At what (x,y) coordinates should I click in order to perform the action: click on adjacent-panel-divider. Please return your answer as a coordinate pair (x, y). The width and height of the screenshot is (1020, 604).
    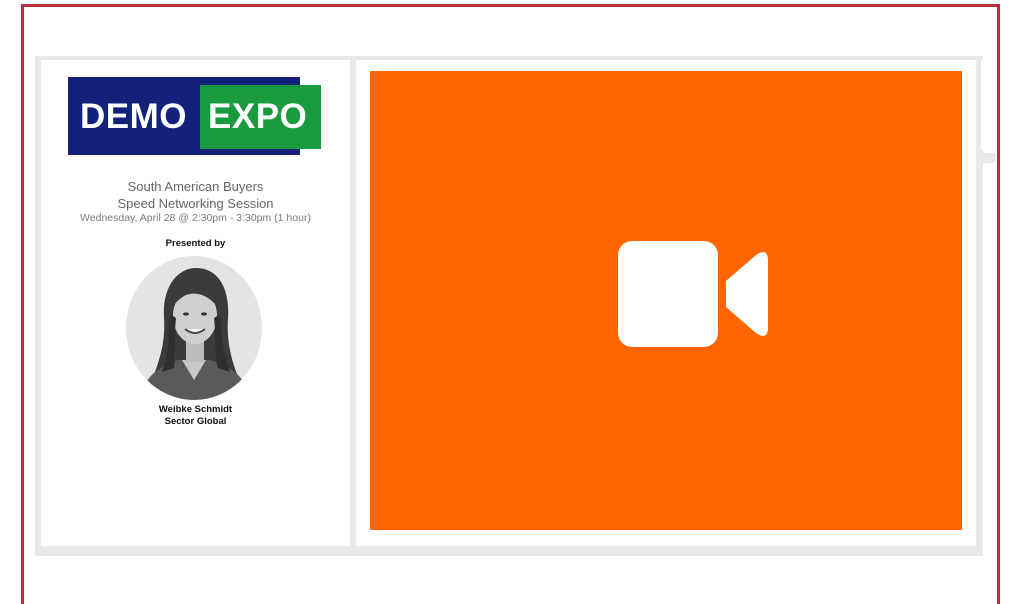
    Looking at the image, I should click on (988, 158).